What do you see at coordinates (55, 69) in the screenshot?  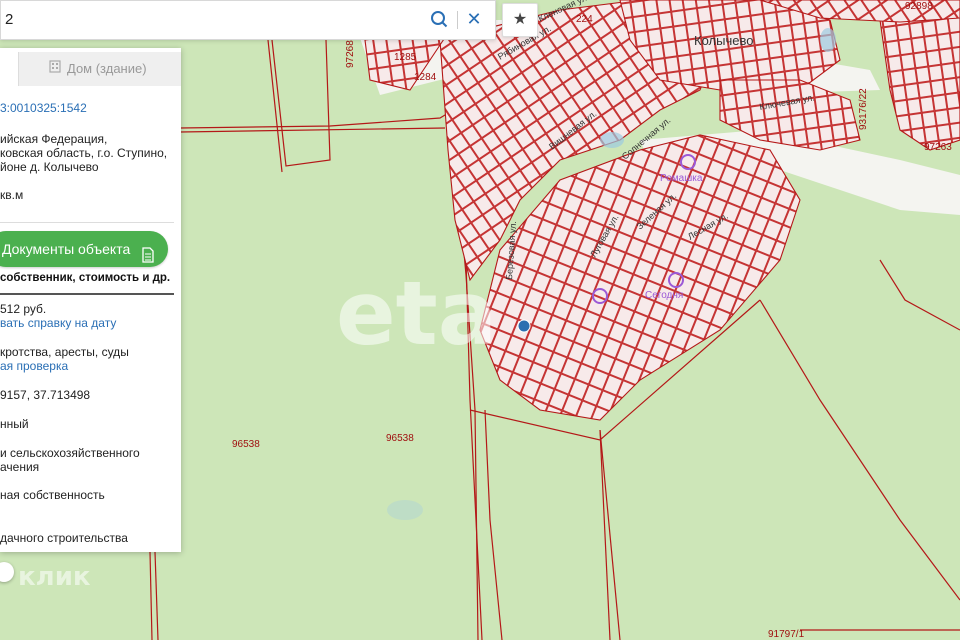 I see `building-icon` at bounding box center [55, 69].